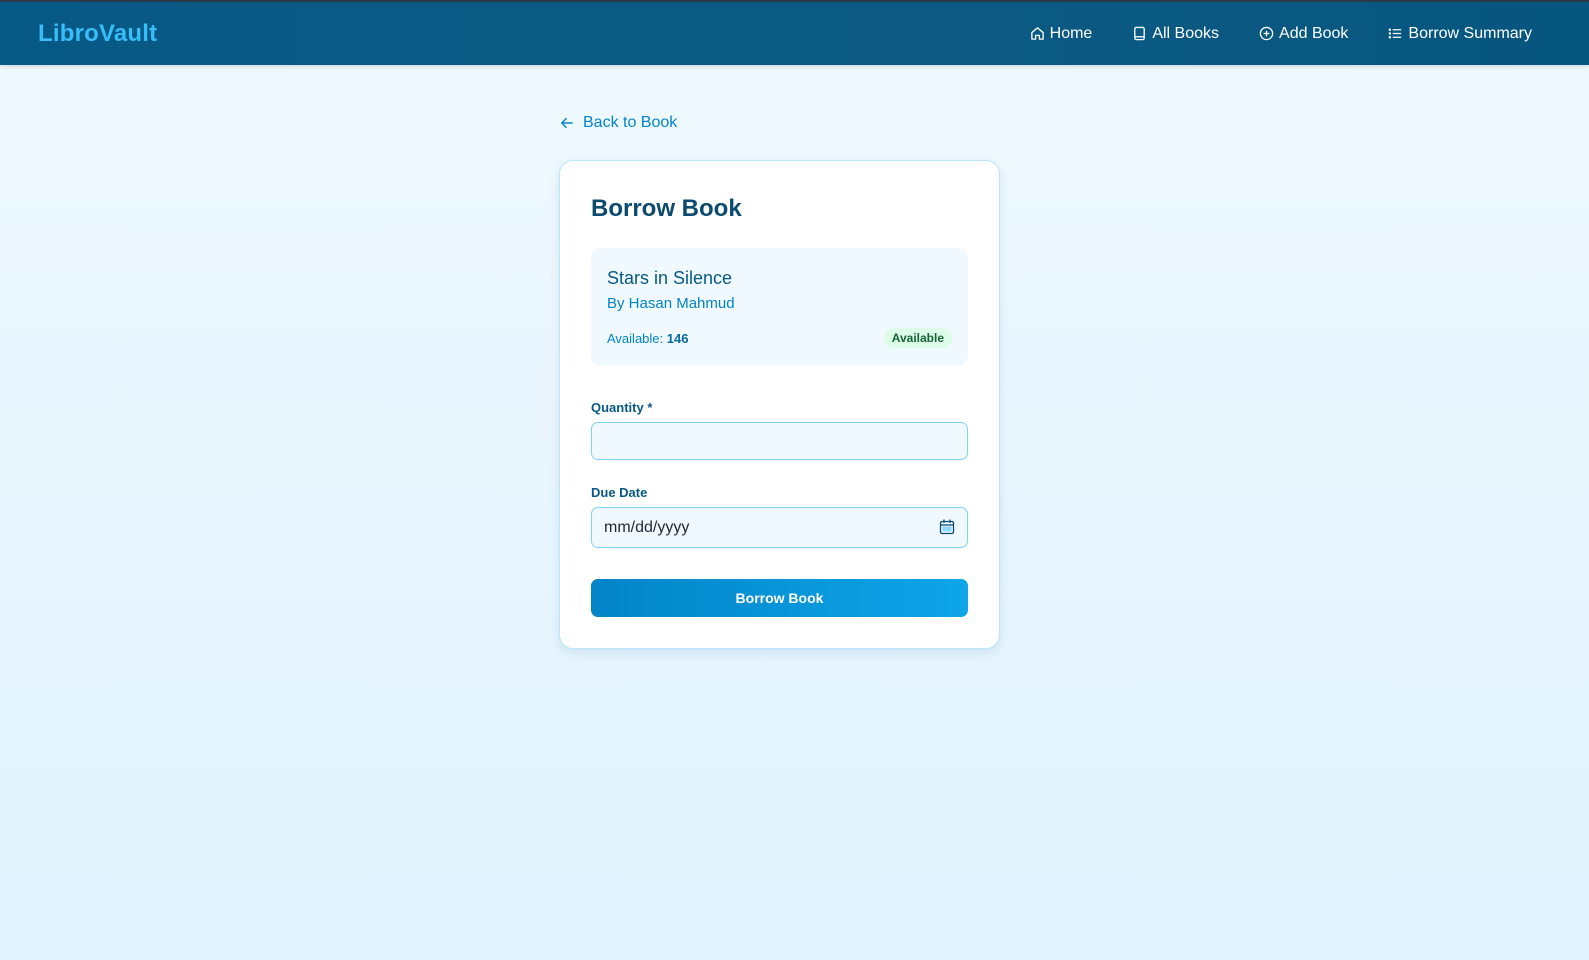  Describe the element at coordinates (1071, 33) in the screenshot. I see `nav-home-label: Home` at that location.